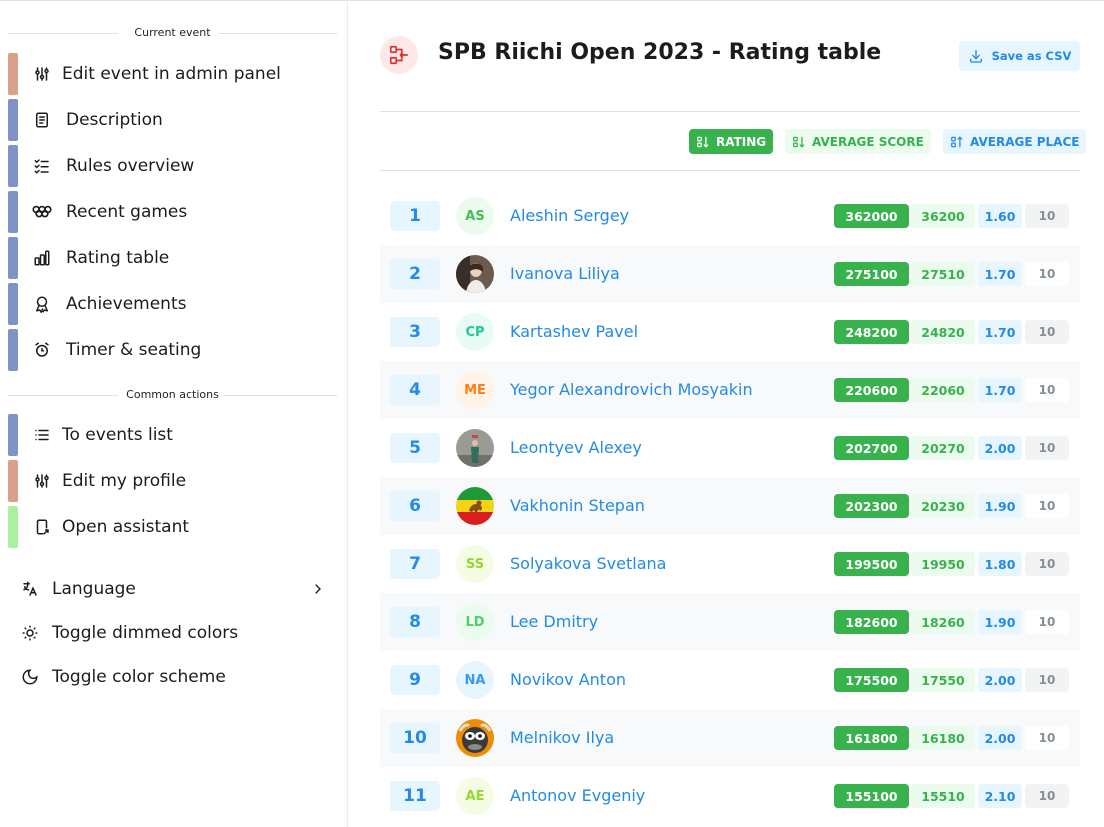 This screenshot has height=827, width=1104. I want to click on sidebar-item-timer-seating: Timer & seating, so click(172, 350).